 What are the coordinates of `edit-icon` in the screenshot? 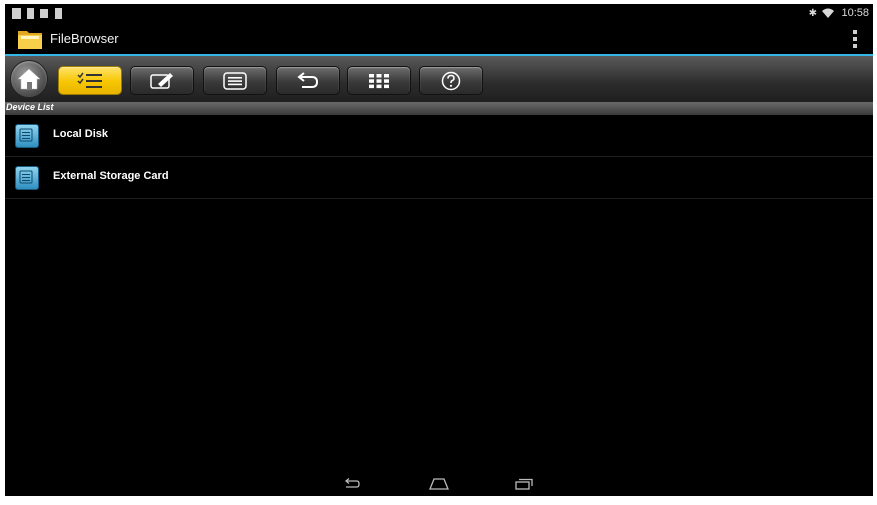 It's located at (161, 80).